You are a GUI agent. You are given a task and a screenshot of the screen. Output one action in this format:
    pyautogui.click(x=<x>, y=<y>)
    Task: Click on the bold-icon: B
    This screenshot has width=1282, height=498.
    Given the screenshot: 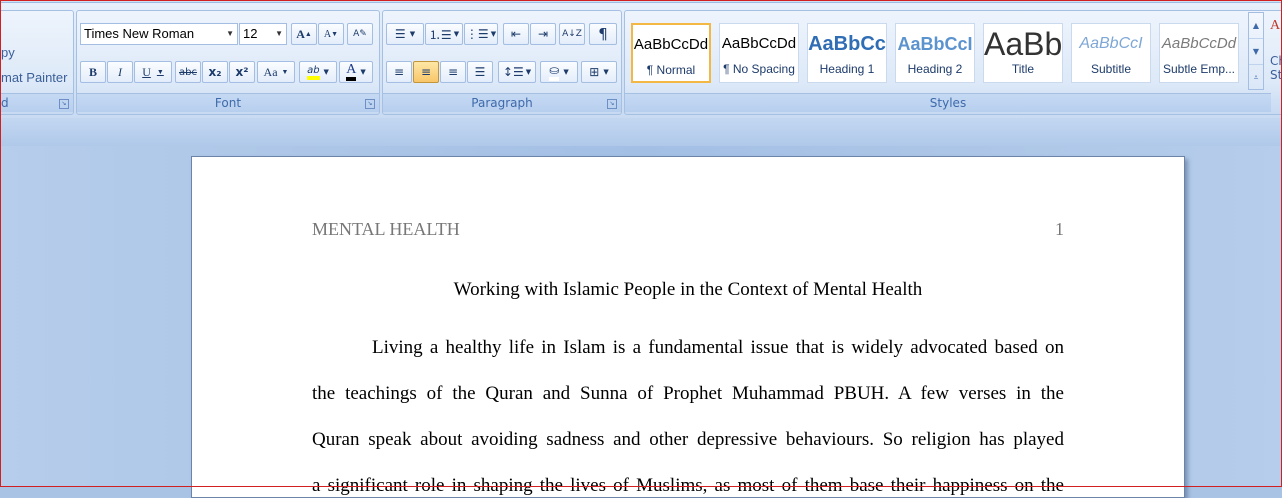 What is the action you would take?
    pyautogui.click(x=92, y=71)
    